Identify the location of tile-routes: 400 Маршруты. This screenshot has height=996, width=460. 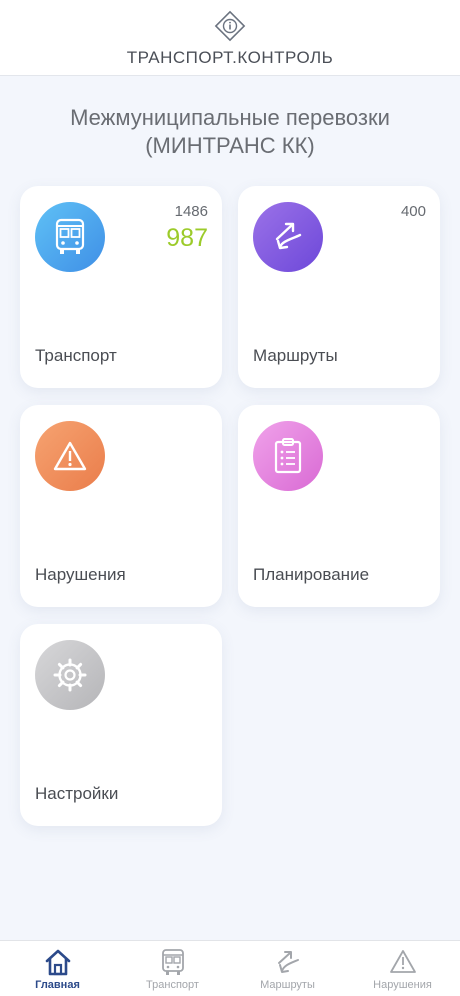
(339, 287).